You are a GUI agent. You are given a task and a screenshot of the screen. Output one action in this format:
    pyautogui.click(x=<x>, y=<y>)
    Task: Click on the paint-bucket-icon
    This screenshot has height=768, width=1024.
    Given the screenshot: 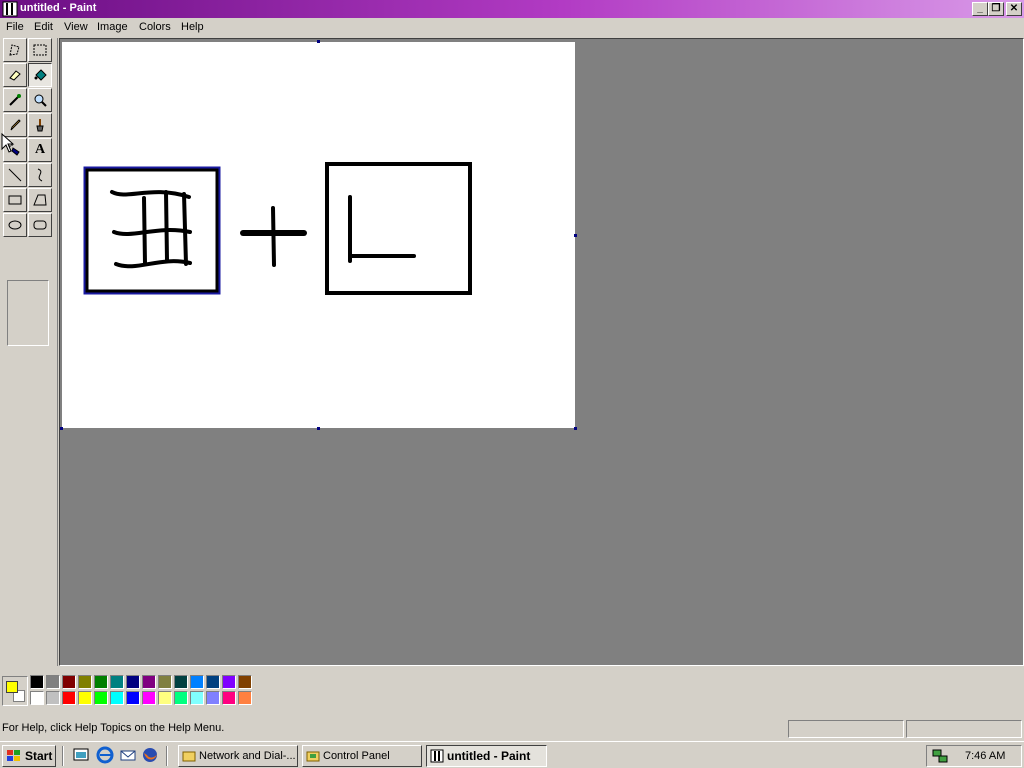 What is the action you would take?
    pyautogui.click(x=40, y=75)
    